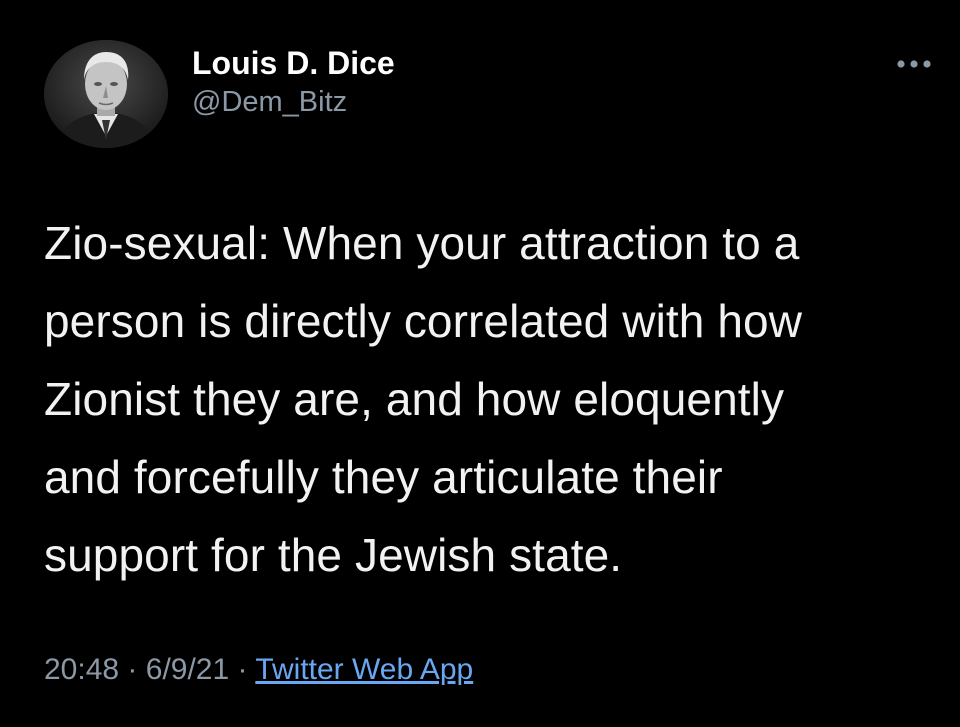  I want to click on author-avatar, so click(106, 94).